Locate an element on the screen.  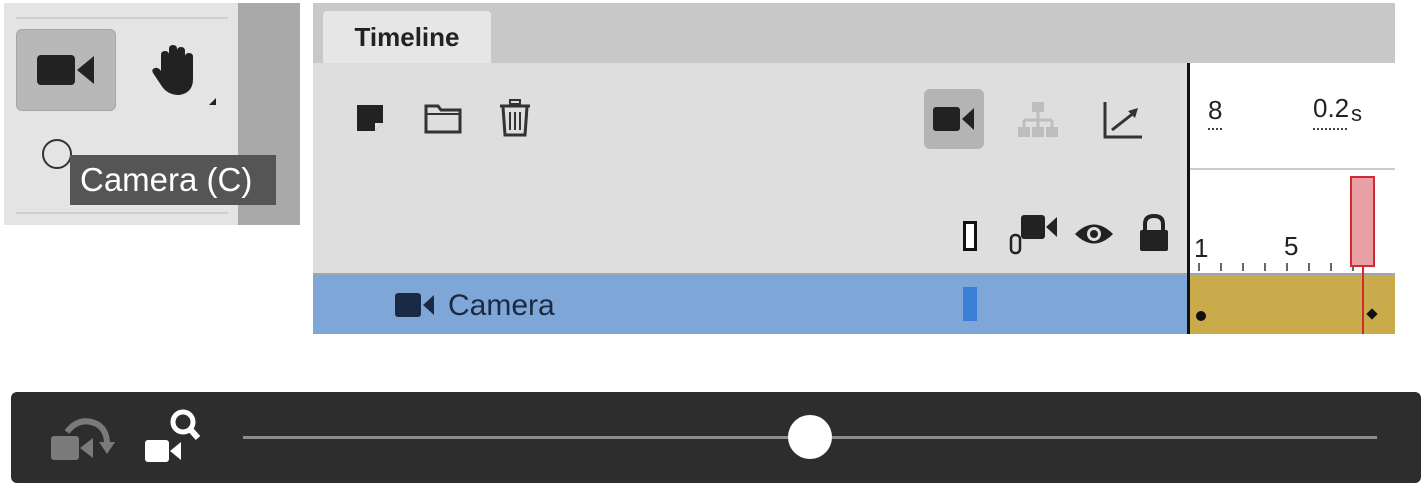
graph-icon is located at coordinates (1122, 120).